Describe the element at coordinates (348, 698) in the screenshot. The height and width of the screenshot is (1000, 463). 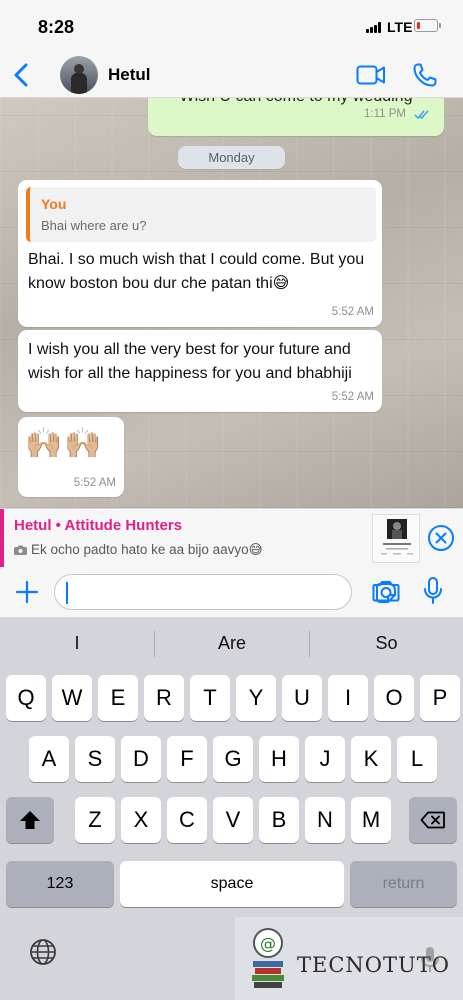
I see `key-i: I` at that location.